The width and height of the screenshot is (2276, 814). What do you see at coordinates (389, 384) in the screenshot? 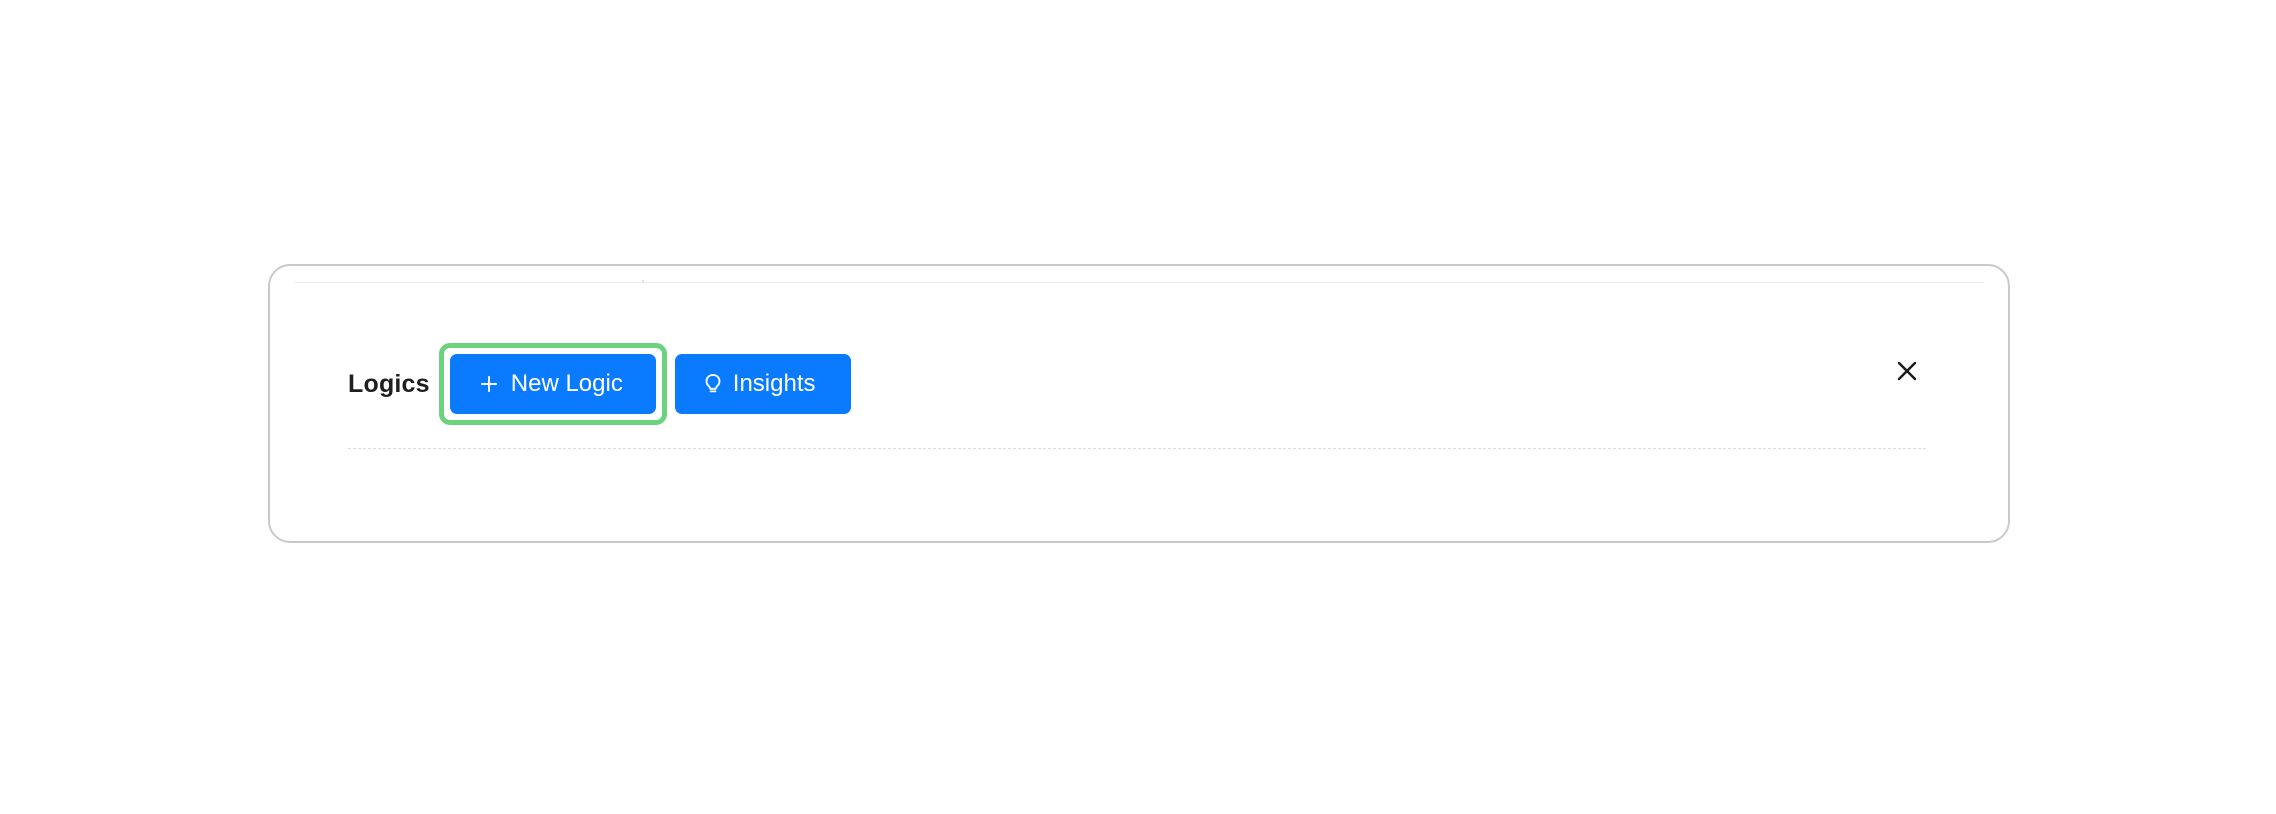
I see `panel-title: Logics` at bounding box center [389, 384].